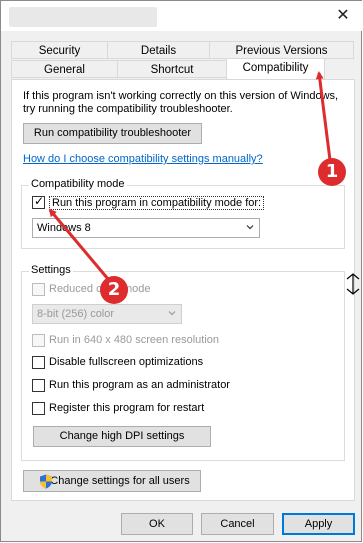 Image resolution: width=363 pixels, height=543 pixels. I want to click on fullscreen-opt-label: Disable fullscreen optimizations, so click(126, 362).